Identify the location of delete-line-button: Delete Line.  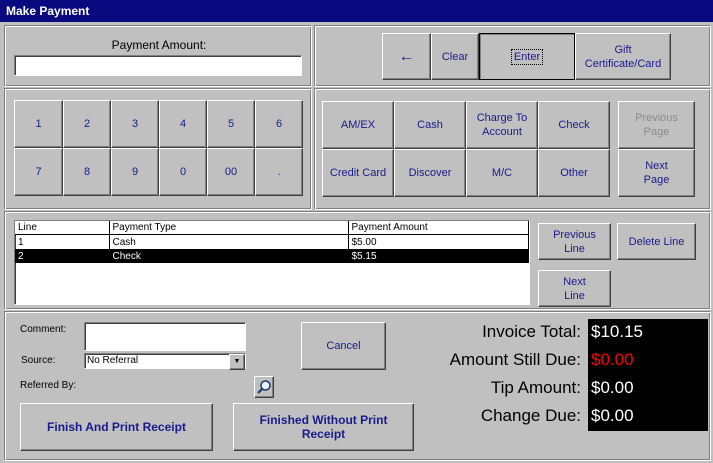
(656, 241).